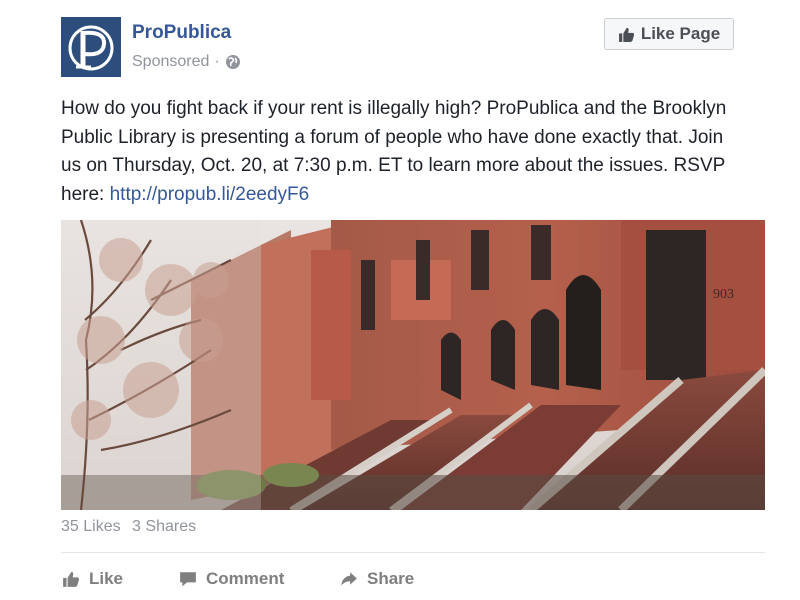 The width and height of the screenshot is (800, 600). I want to click on shares-count: 3 Shares, so click(164, 526).